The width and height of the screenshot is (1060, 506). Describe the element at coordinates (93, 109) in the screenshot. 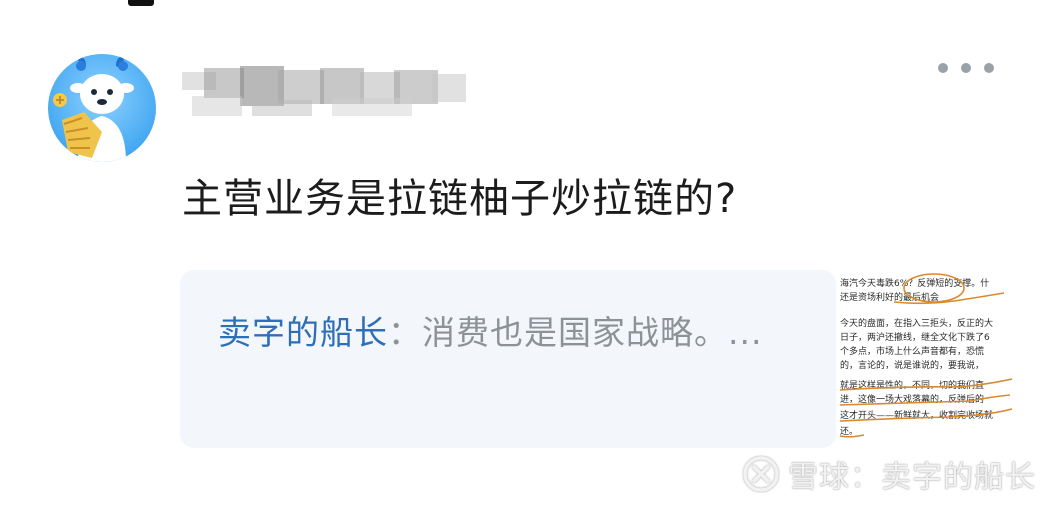

I see `deer-mascot-icon` at that location.